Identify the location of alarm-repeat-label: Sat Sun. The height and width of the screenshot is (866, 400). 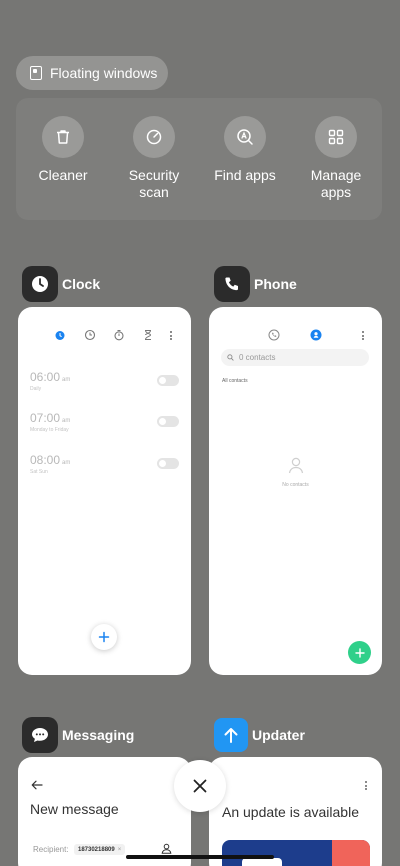
(39, 472).